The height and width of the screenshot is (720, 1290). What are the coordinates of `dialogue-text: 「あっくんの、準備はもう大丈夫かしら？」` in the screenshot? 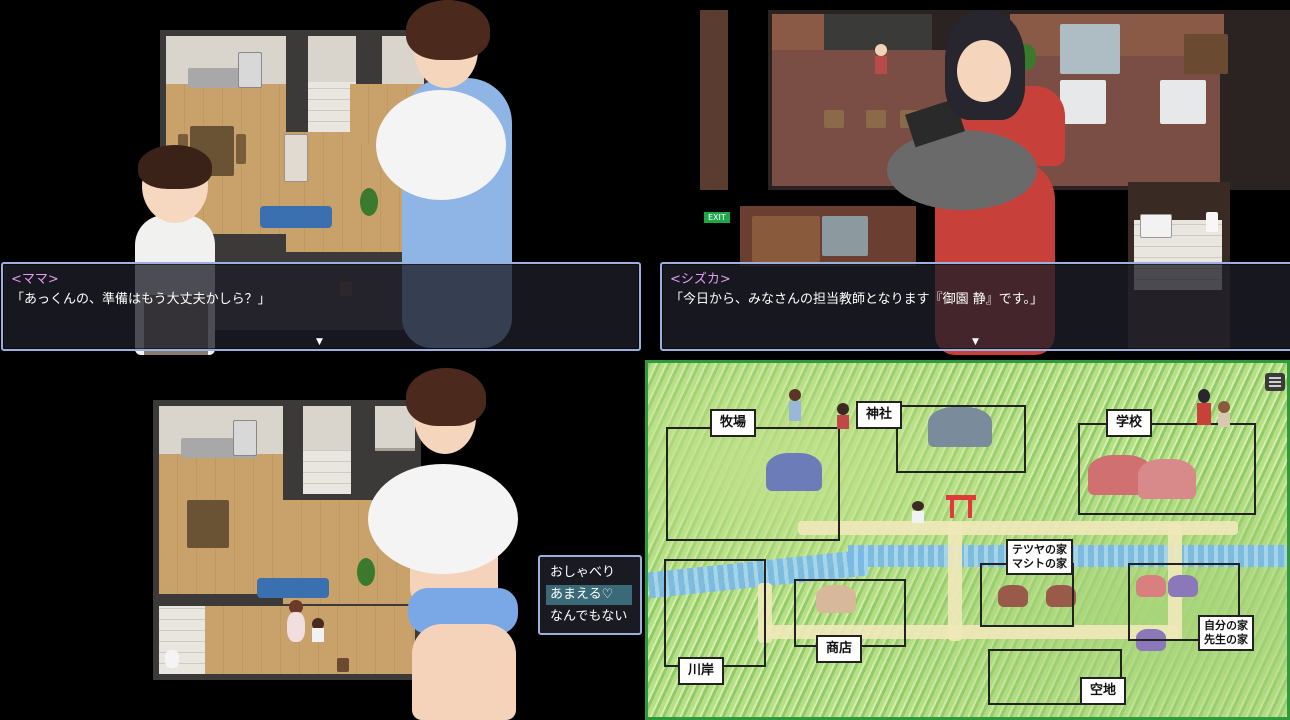 It's located at (141, 299).